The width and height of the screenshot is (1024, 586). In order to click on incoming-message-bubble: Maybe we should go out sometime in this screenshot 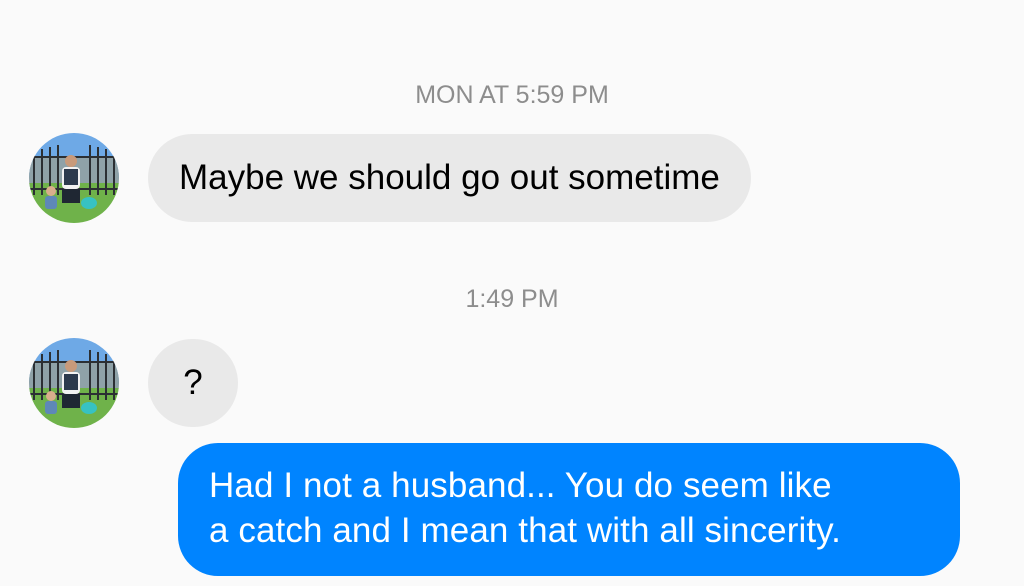, I will do `click(449, 178)`.